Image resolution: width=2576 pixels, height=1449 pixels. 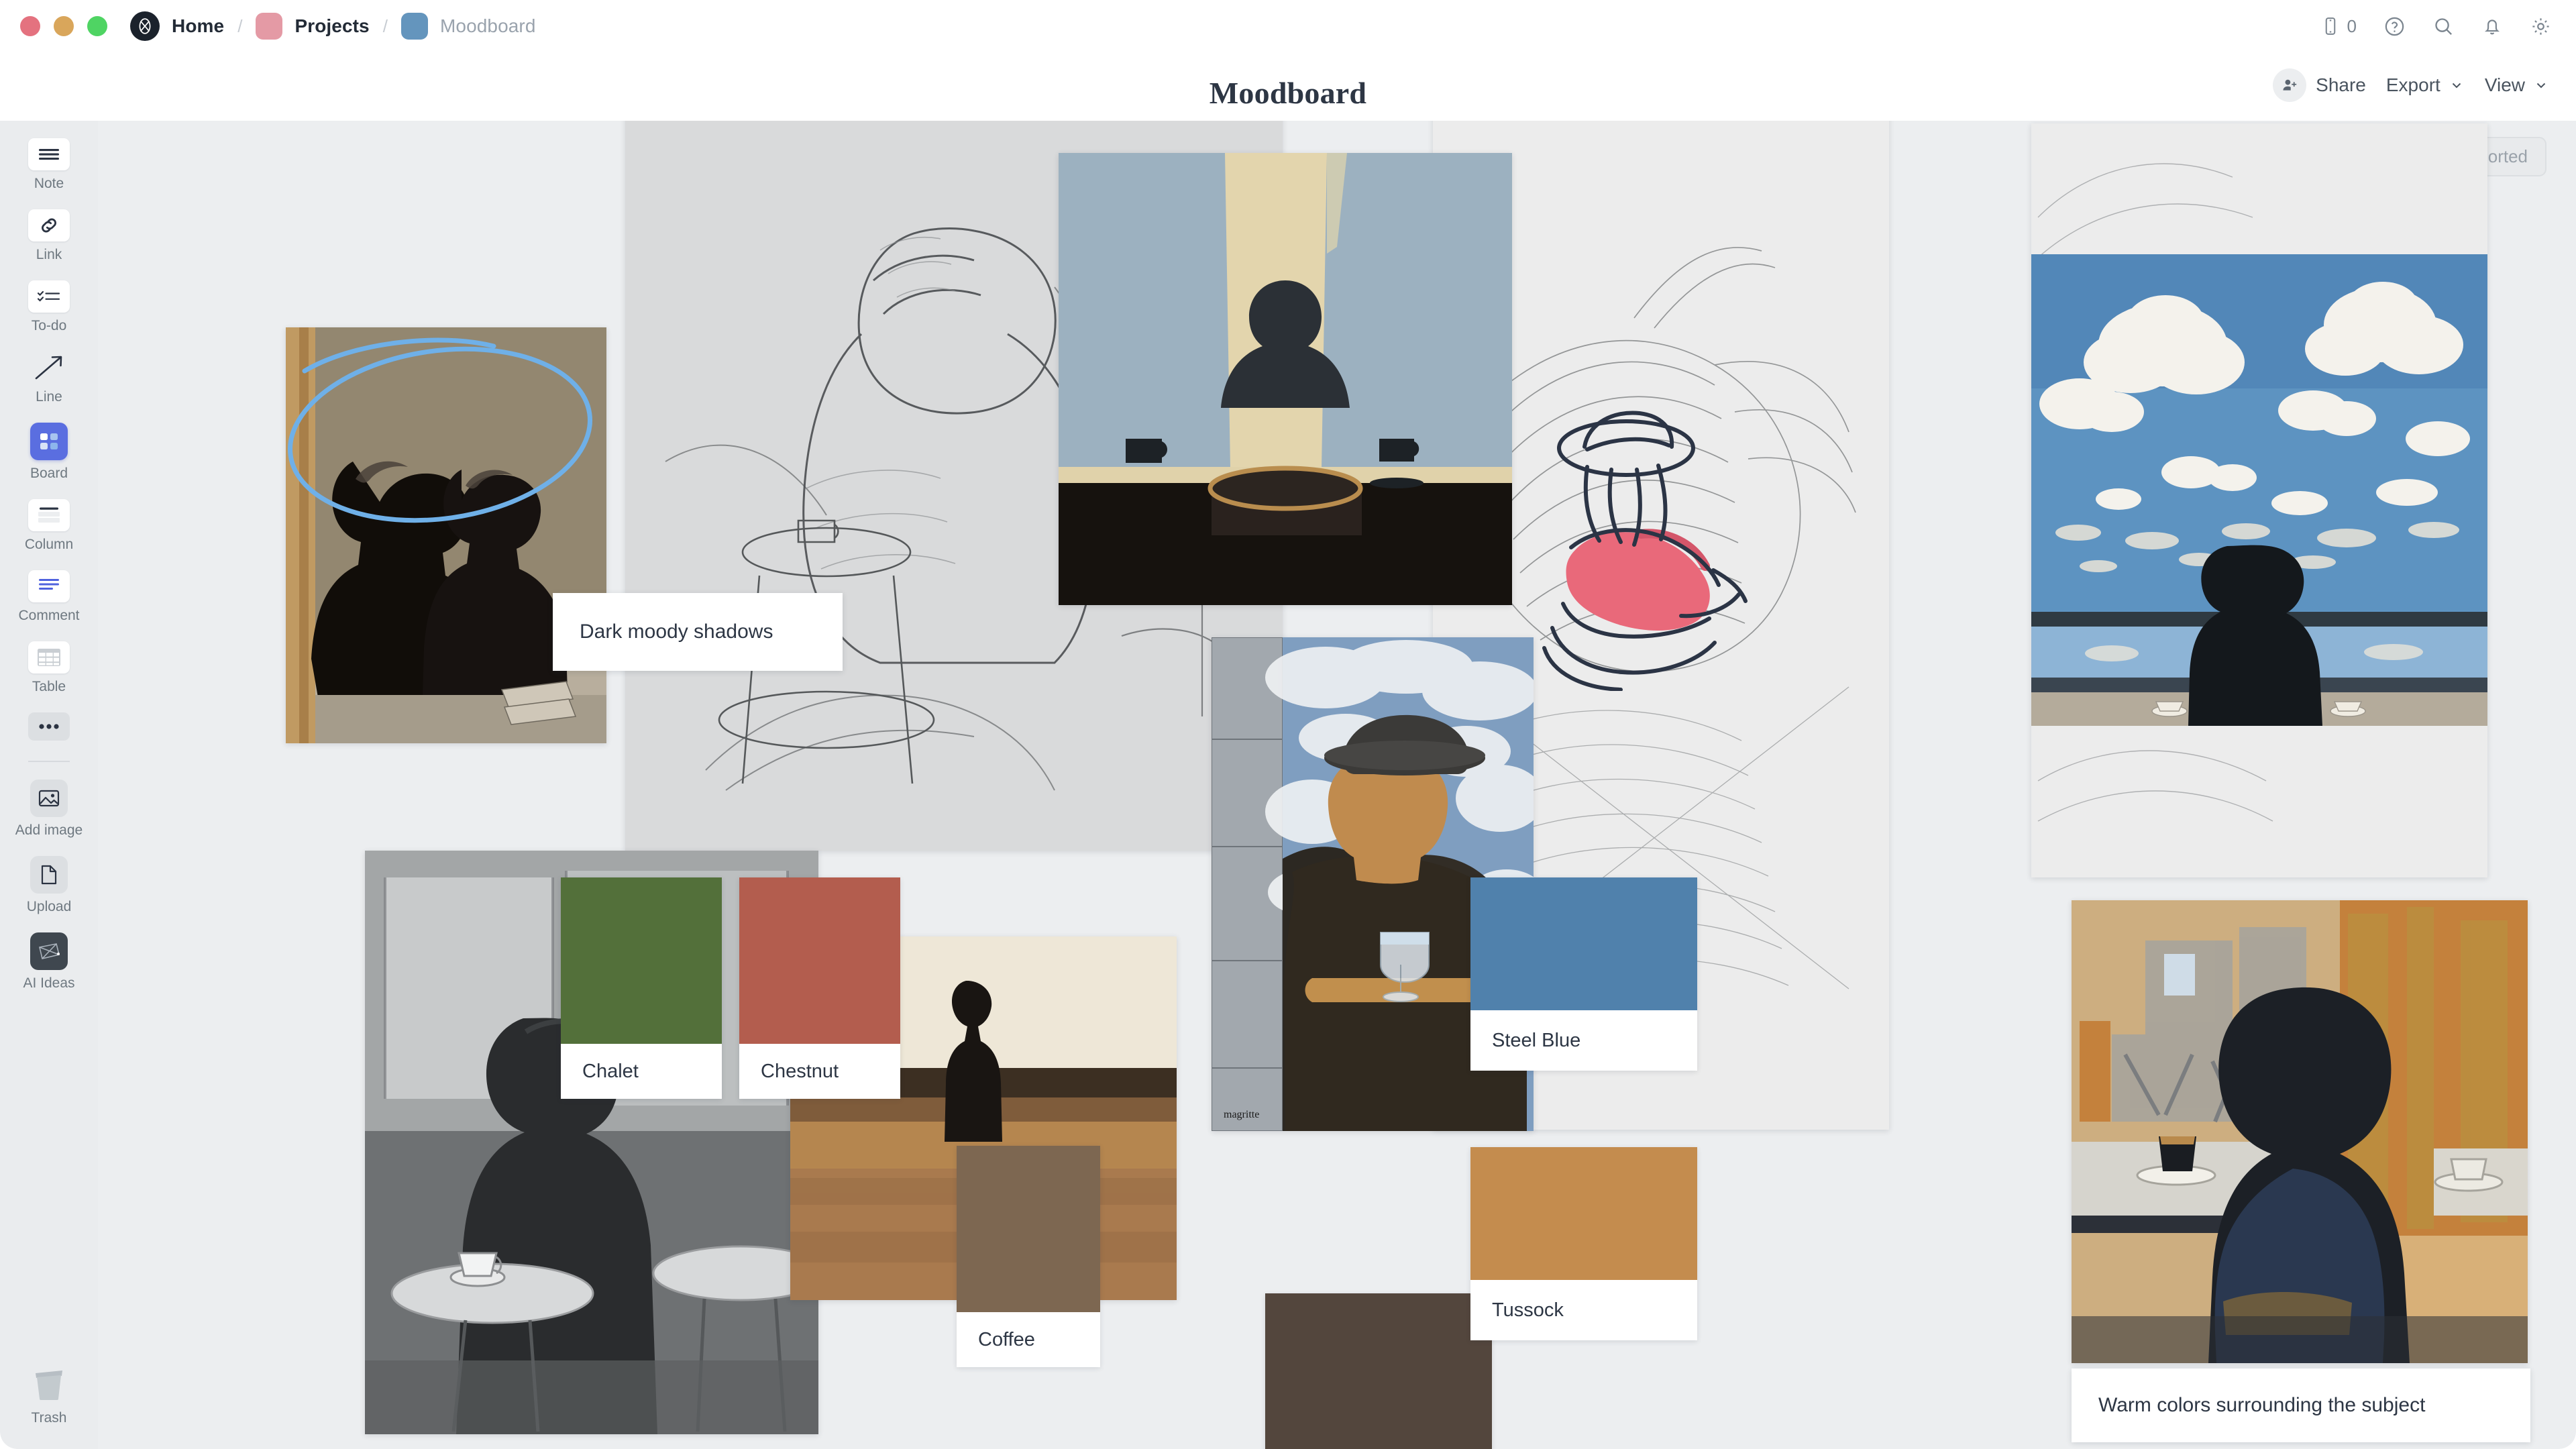 I want to click on more-dots-icon, so click(x=49, y=726).